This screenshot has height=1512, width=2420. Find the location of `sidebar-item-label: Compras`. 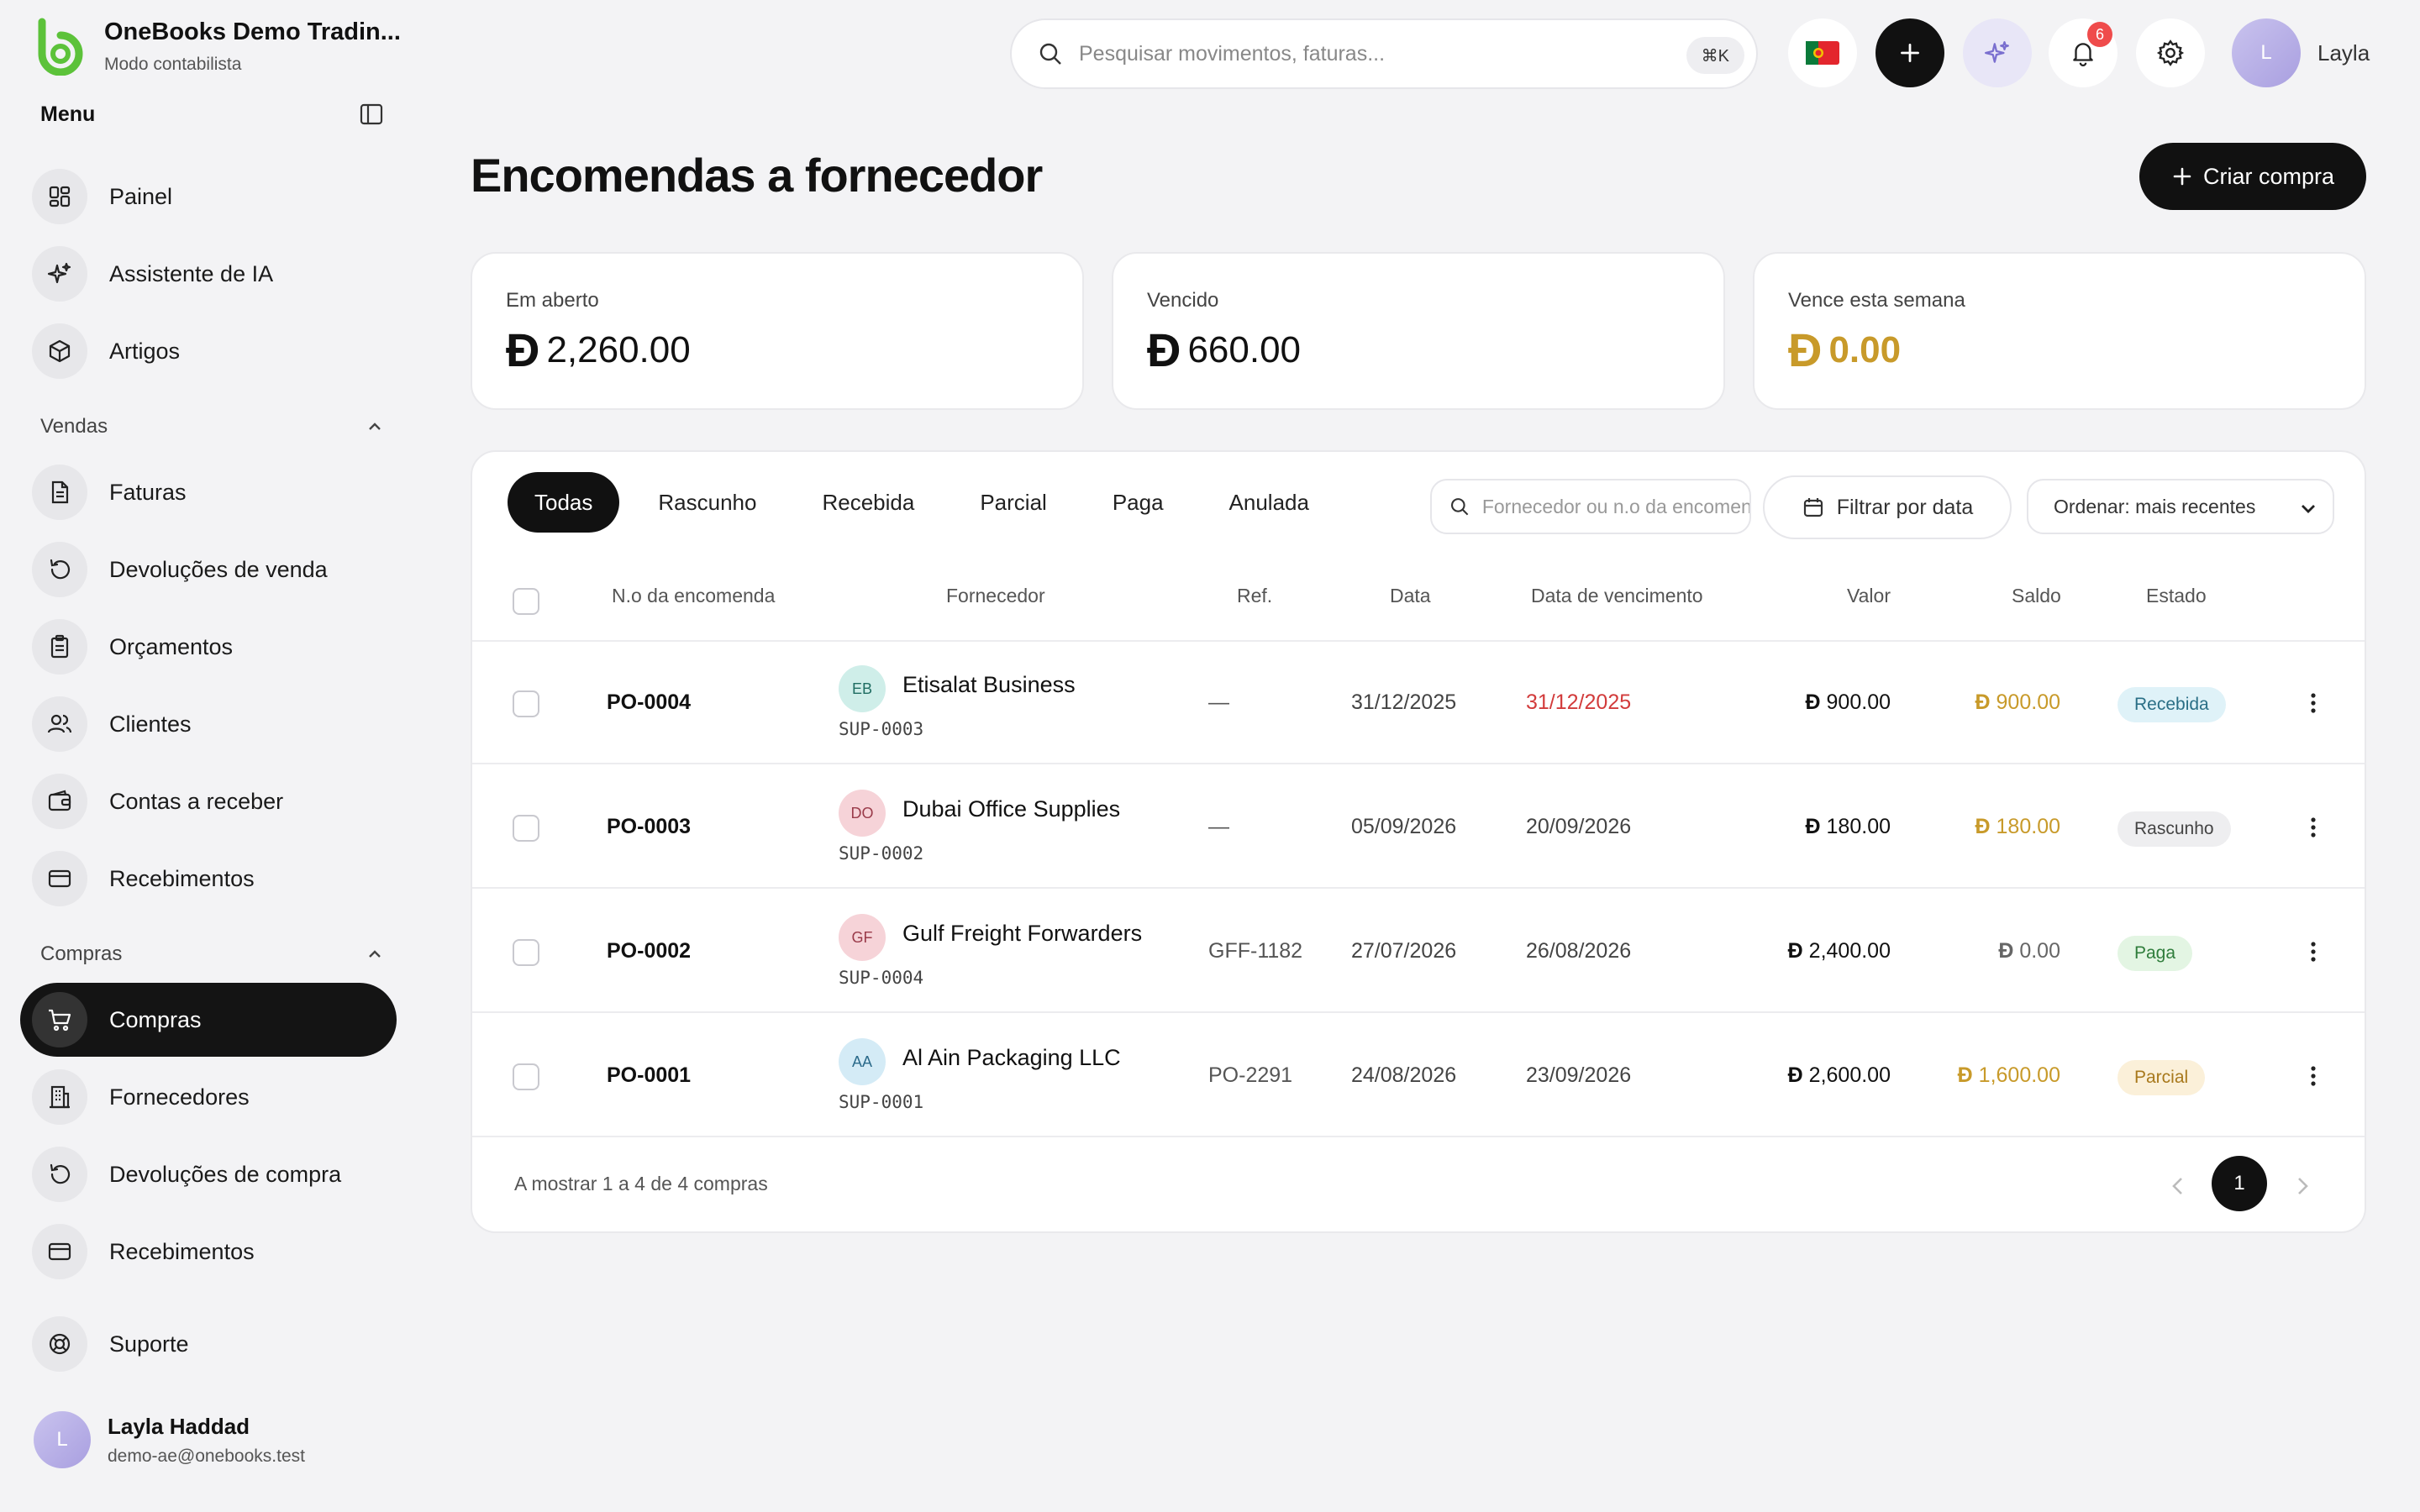

sidebar-item-label: Compras is located at coordinates (155, 1019).